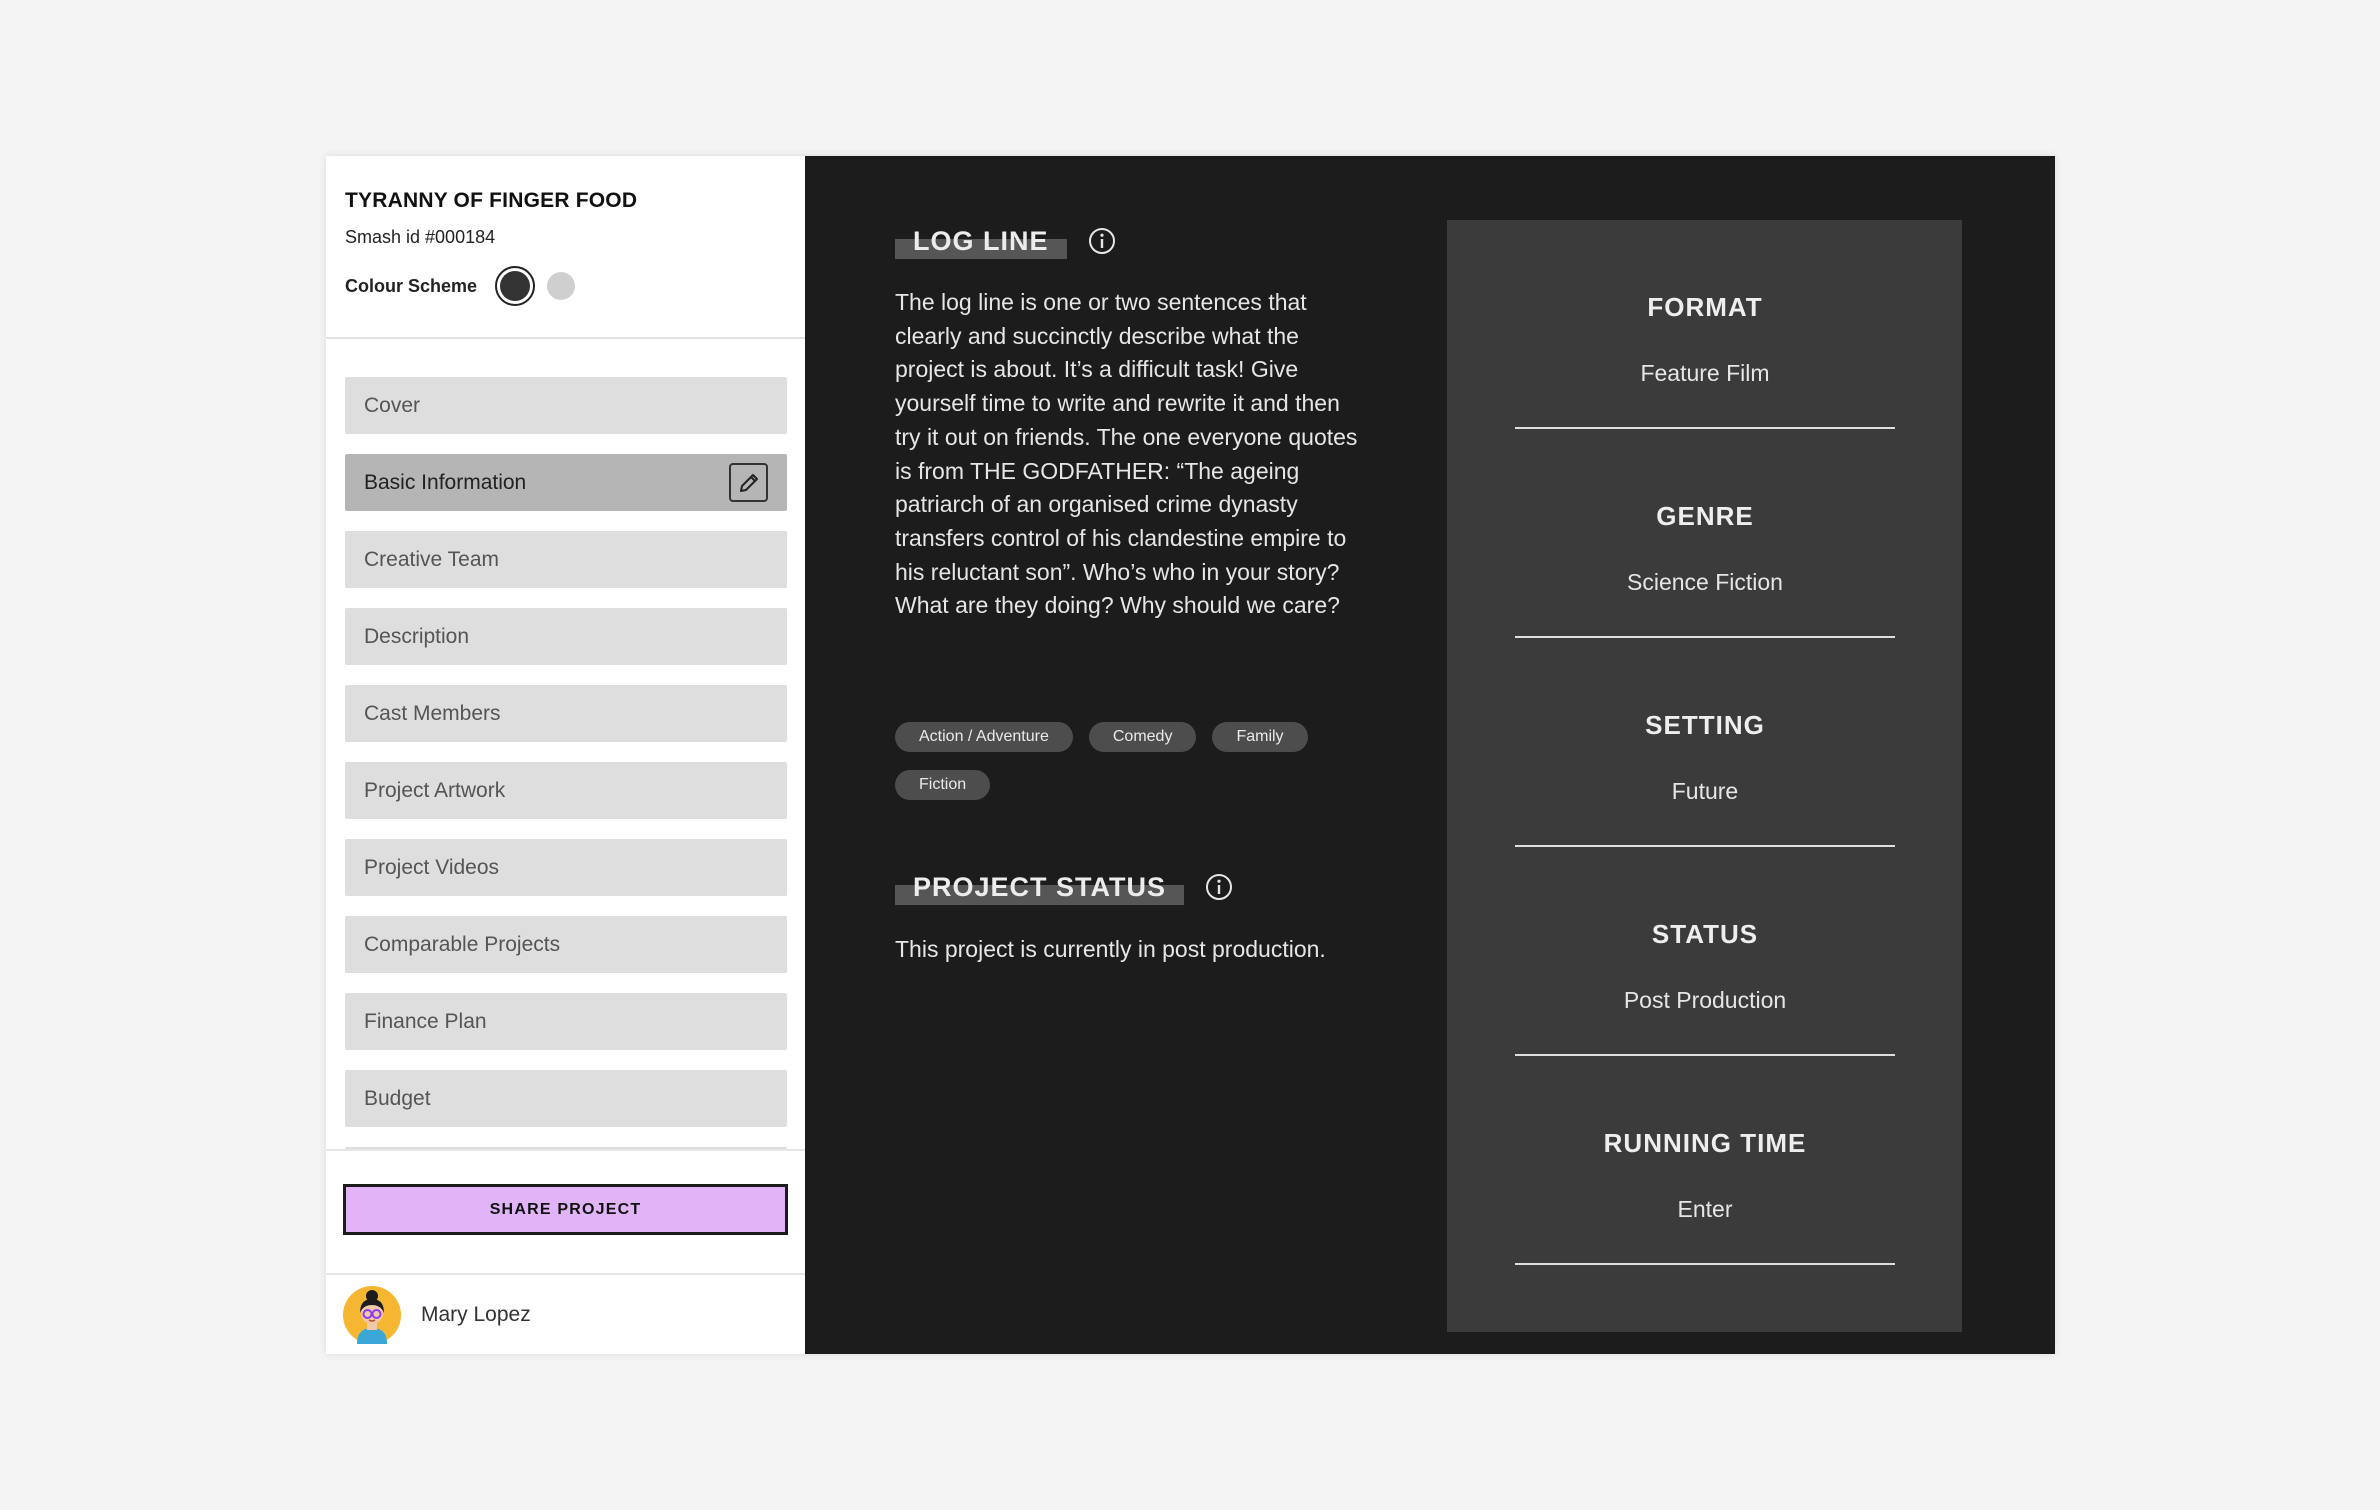 This screenshot has height=1510, width=2380. I want to click on field-label: SETTING, so click(1705, 725).